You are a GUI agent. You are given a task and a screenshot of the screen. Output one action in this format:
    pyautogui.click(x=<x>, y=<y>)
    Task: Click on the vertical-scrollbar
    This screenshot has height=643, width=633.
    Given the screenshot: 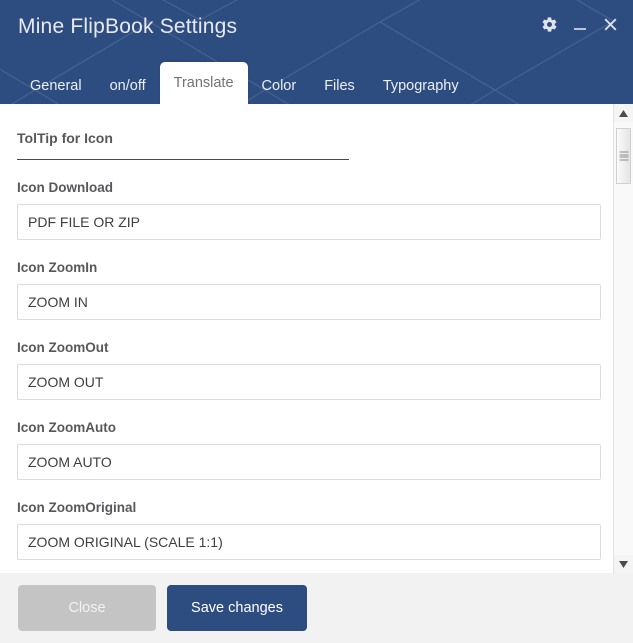 What is the action you would take?
    pyautogui.click(x=623, y=338)
    